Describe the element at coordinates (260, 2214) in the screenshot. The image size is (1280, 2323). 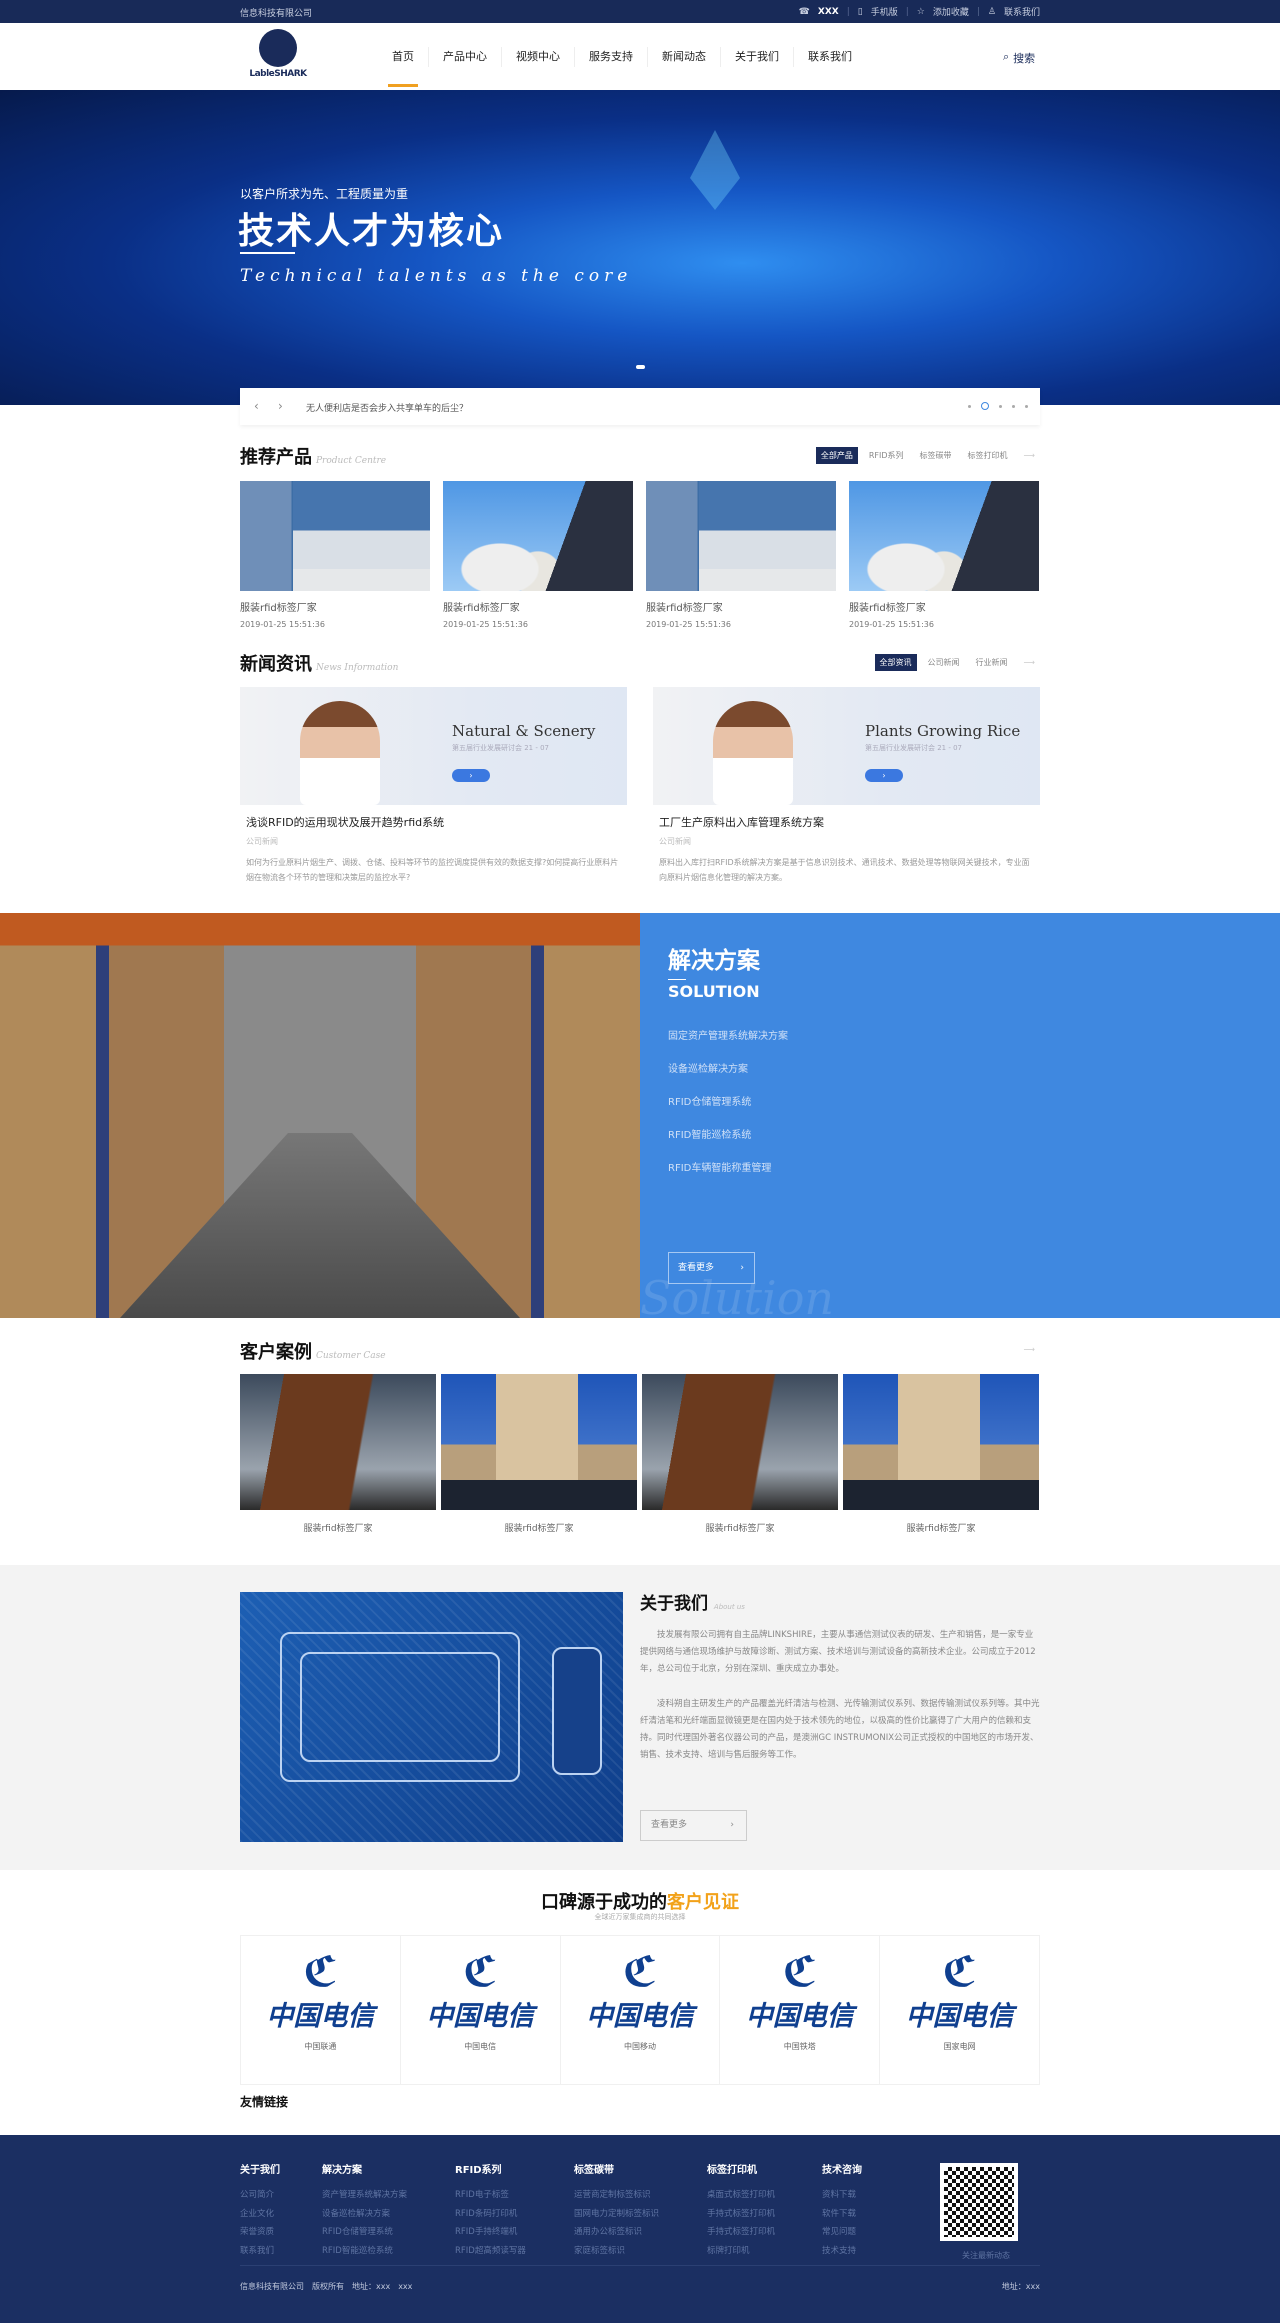
I see `footer-link: 企业文化` at that location.